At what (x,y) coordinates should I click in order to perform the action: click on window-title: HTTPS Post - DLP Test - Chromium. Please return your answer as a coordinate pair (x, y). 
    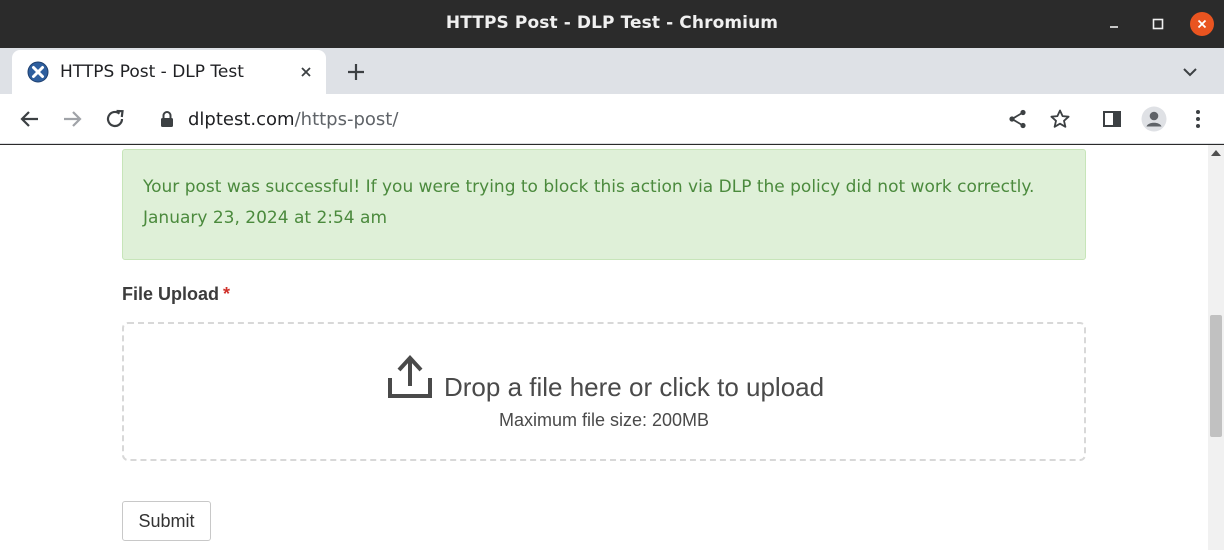
    Looking at the image, I should click on (612, 23).